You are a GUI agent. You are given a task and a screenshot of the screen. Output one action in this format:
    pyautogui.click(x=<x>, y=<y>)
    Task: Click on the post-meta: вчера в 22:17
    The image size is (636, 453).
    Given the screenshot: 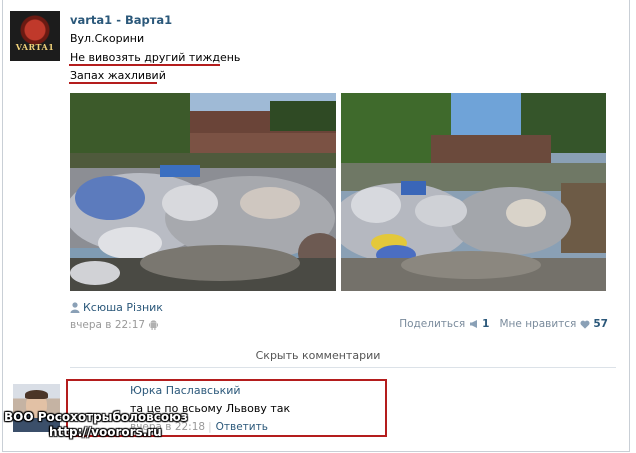 What is the action you would take?
    pyautogui.click(x=114, y=325)
    